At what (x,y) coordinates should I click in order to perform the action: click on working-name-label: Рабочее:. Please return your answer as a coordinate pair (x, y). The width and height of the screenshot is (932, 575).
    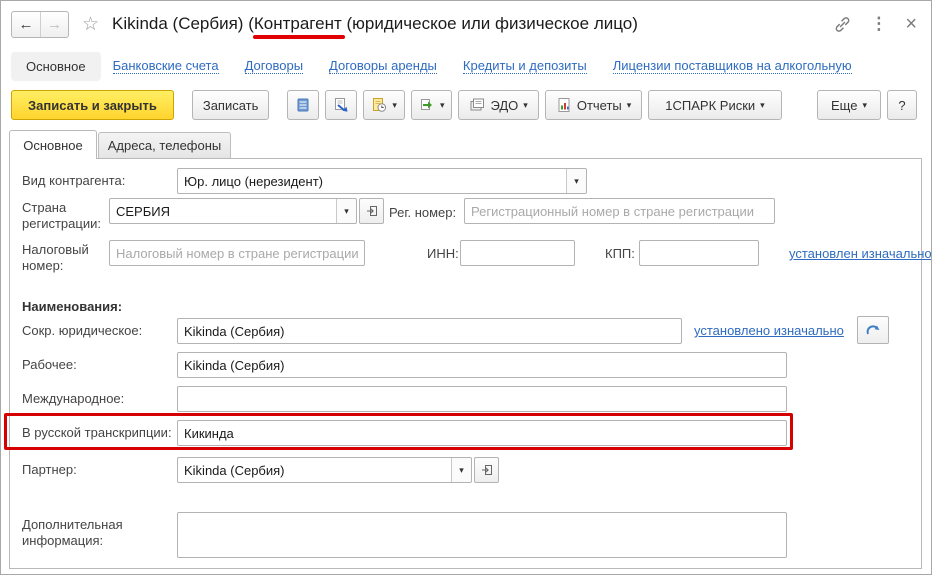
    Looking at the image, I should click on (49, 364).